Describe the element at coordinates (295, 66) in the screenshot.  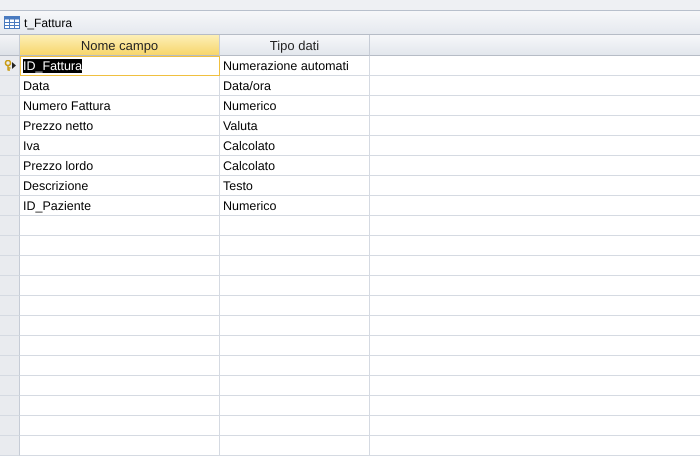
I see `data-type-cell: Numerazione automati` at that location.